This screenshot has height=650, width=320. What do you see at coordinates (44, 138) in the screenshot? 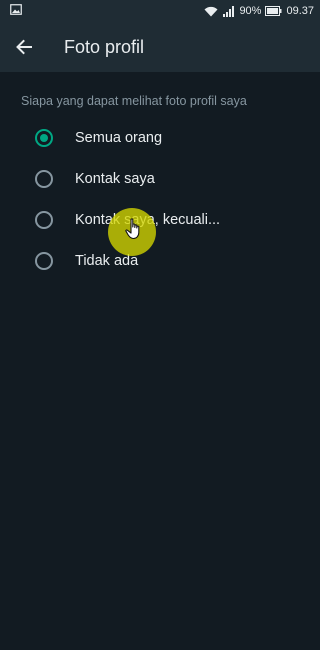
I see `radio-button-checked` at bounding box center [44, 138].